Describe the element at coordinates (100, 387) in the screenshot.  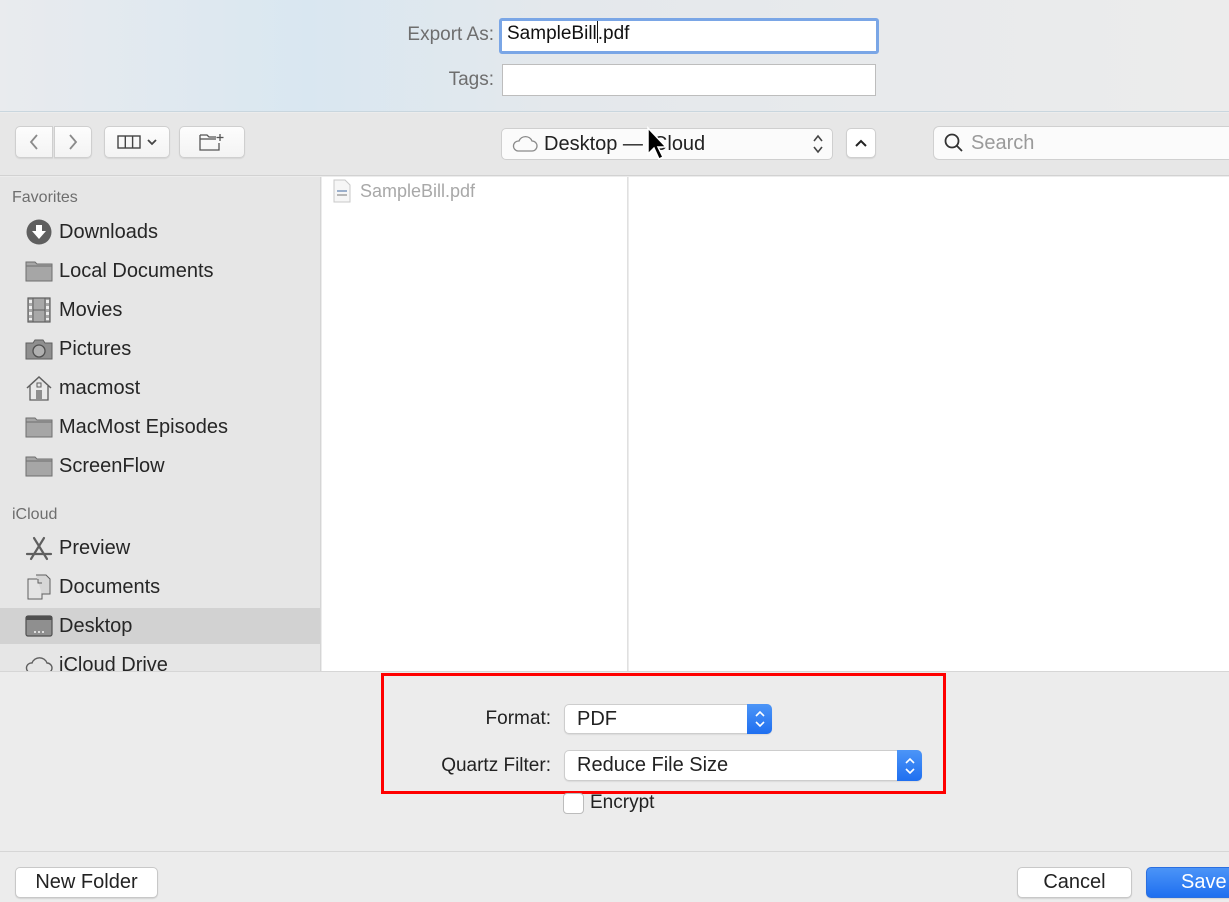
I see `sidebar-item-label: macmost` at that location.